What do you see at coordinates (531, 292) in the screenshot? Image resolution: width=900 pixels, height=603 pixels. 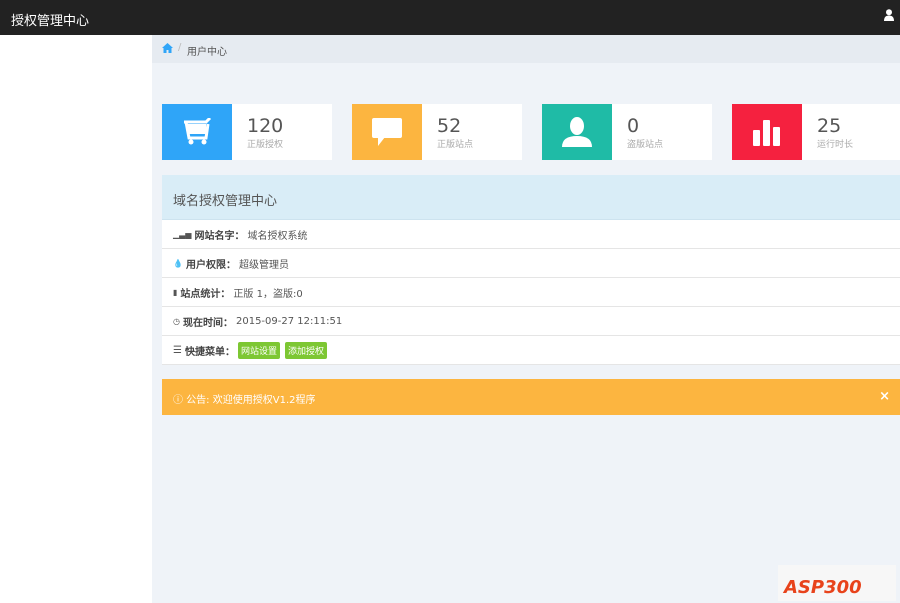 I see `info-row: ▮ 站点统计： 正版 1，盗版:0` at bounding box center [531, 292].